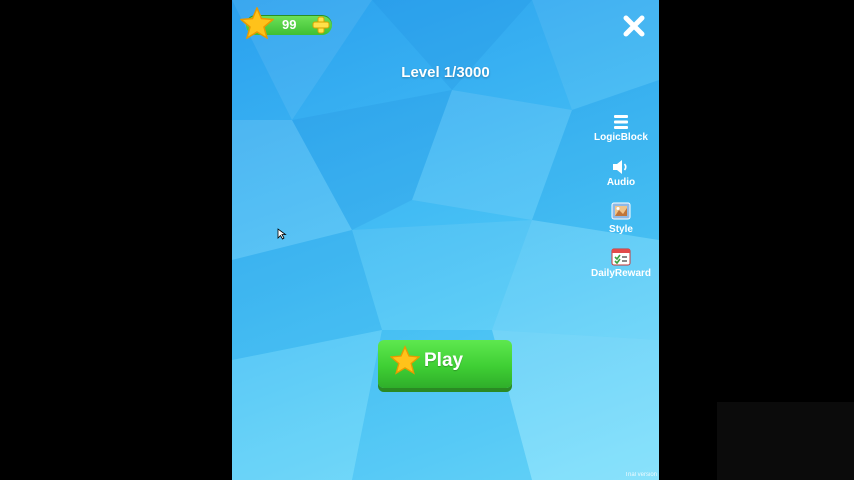 The width and height of the screenshot is (854, 480). Describe the element at coordinates (634, 26) in the screenshot. I see `close-icon` at that location.